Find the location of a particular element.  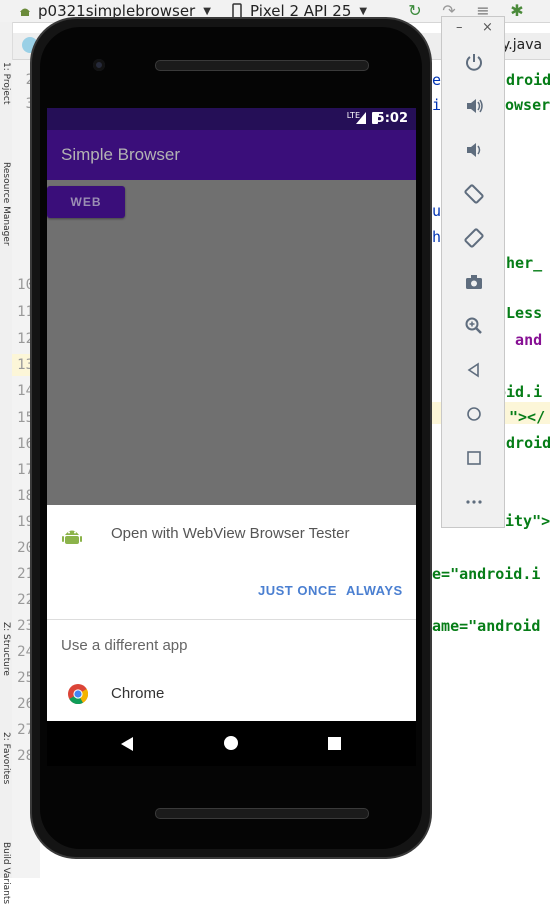

recents-icon is located at coordinates (334, 743).